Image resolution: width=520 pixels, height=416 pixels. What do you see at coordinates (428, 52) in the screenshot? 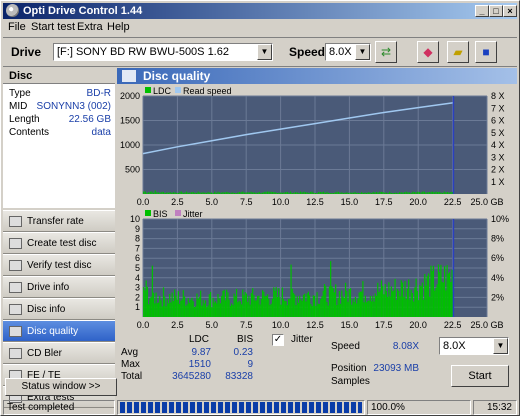
I see `erase-button: ◆` at bounding box center [428, 52].